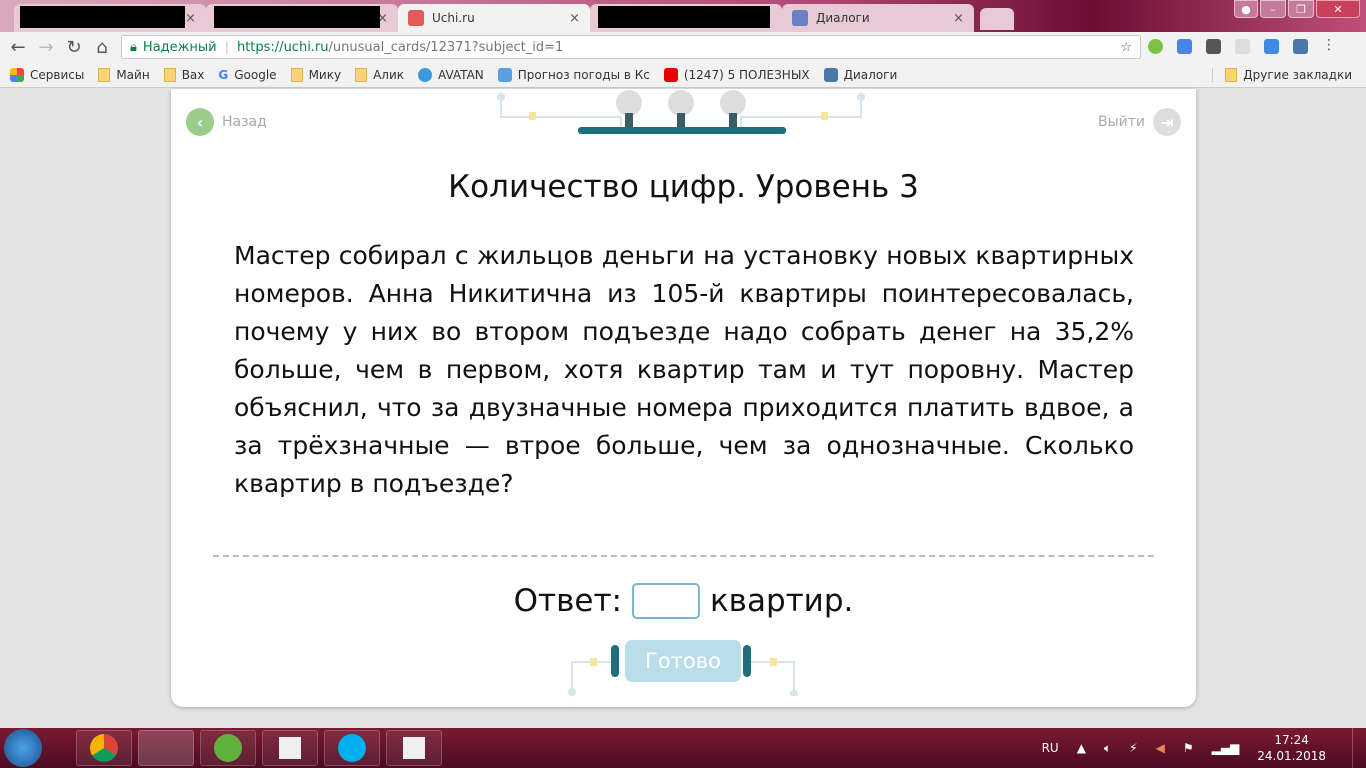 The image size is (1366, 768). I want to click on bookmark-dialogi: Диалоги, so click(860, 74).